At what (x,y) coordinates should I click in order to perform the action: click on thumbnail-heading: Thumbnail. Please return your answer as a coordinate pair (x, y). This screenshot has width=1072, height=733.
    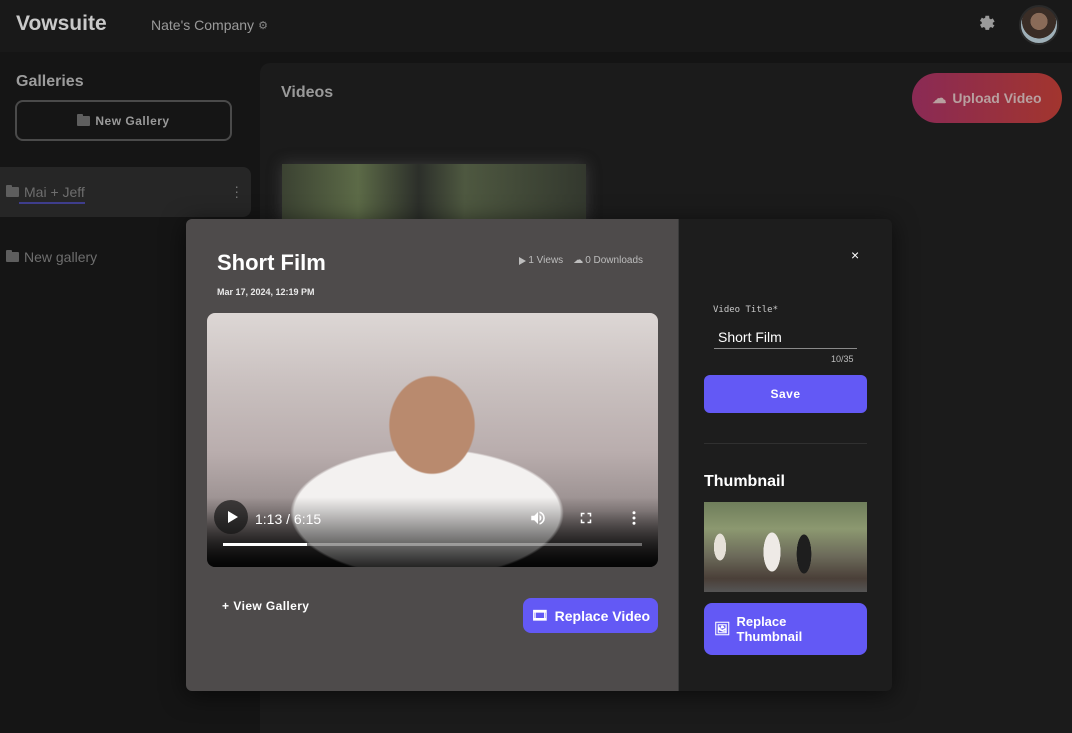
    Looking at the image, I should click on (744, 481).